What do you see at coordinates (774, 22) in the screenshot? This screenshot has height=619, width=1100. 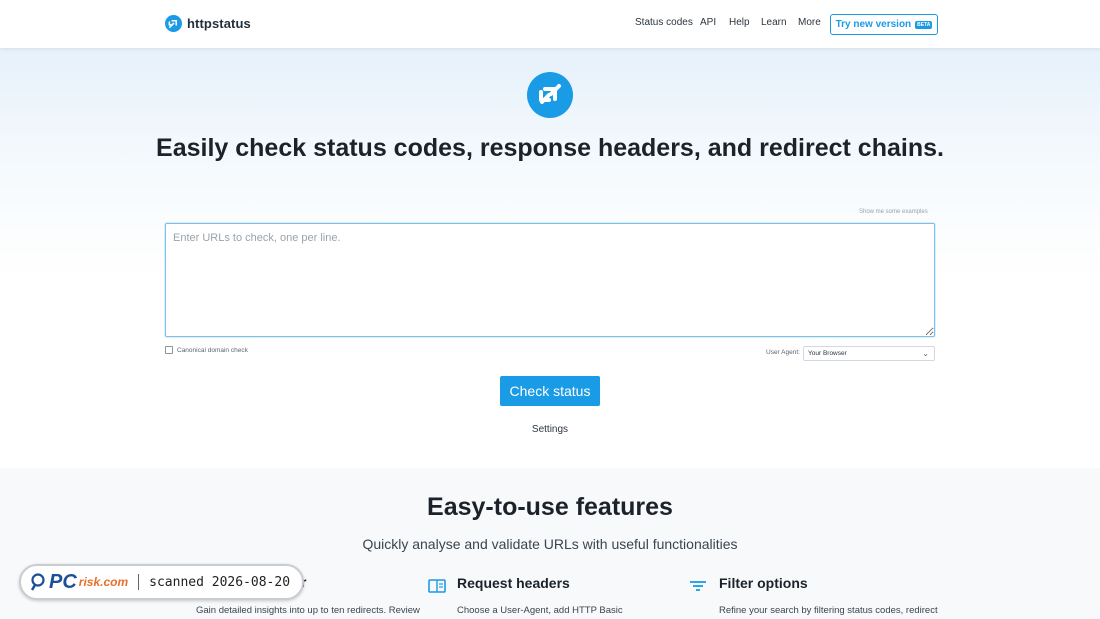 I see `nav-learn: Learn` at bounding box center [774, 22].